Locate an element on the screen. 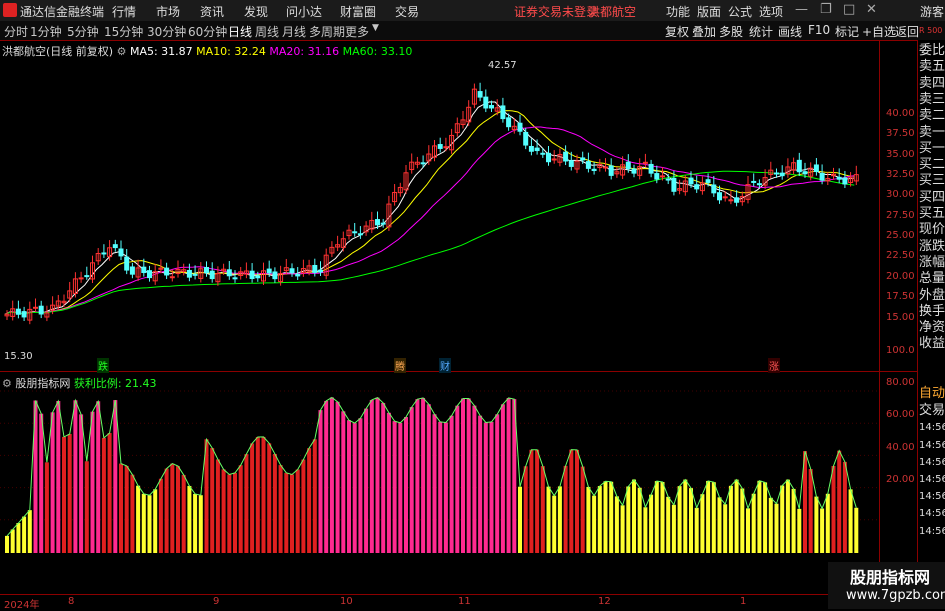 The image size is (945, 611). tab-1min: 1分钟 is located at coordinates (46, 31).